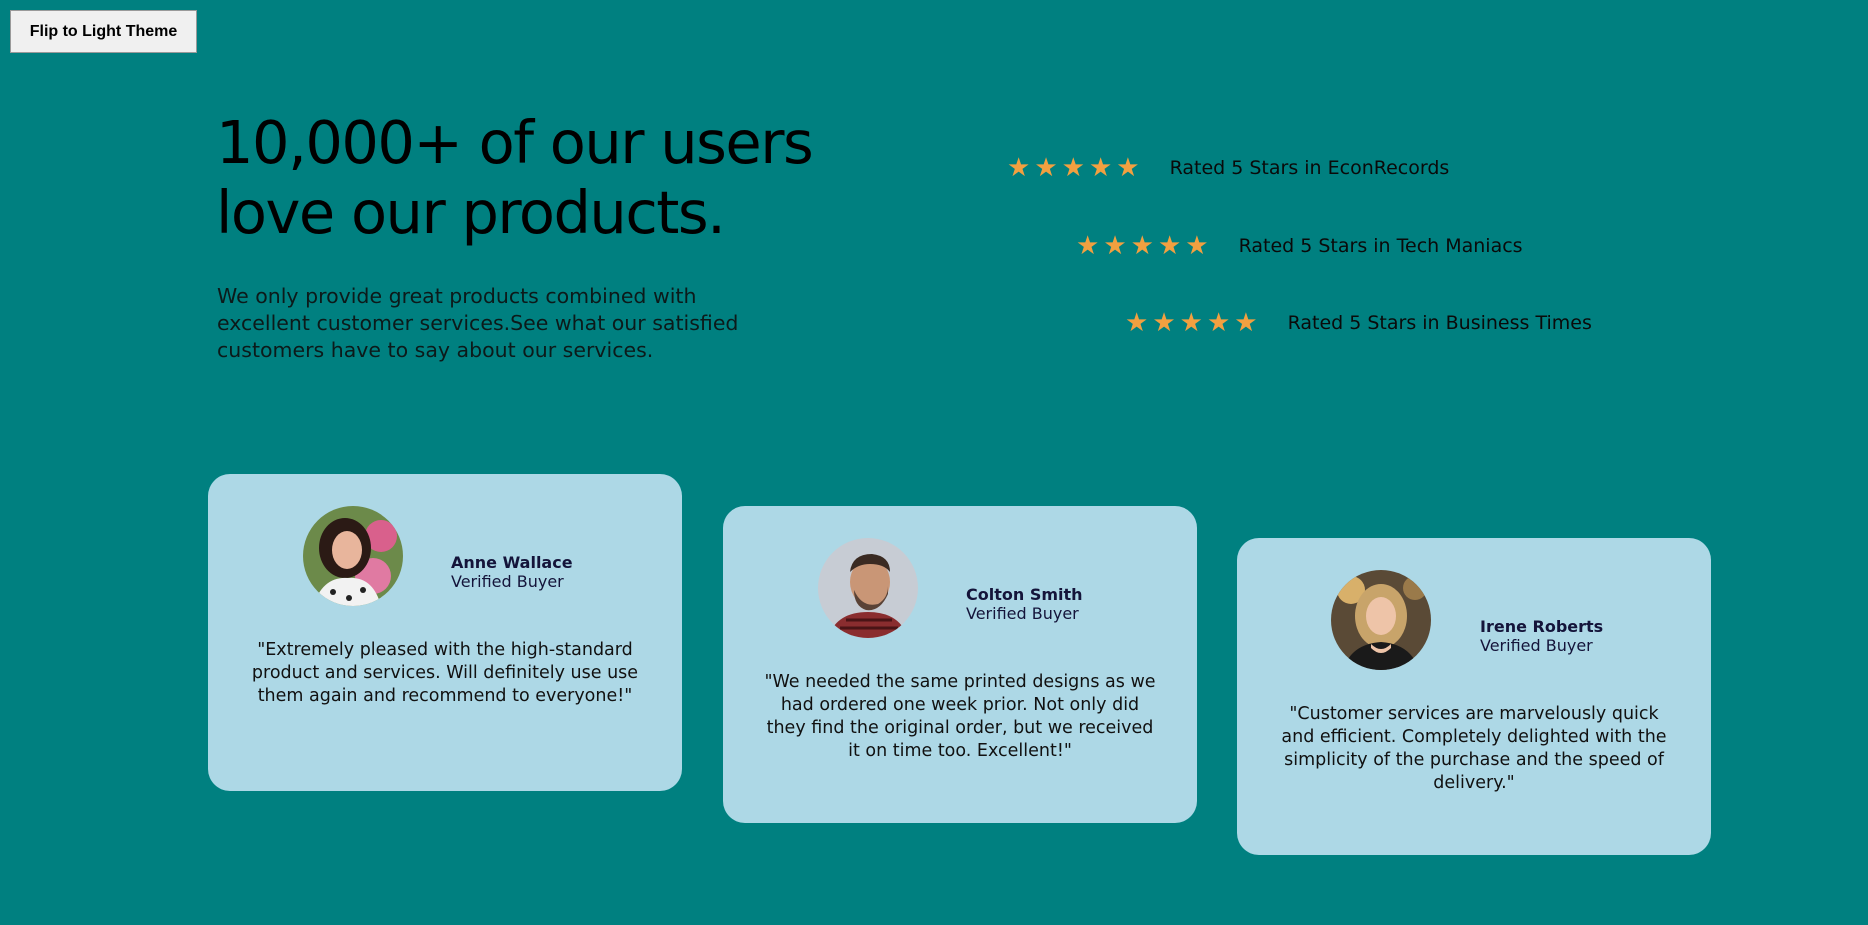  I want to click on reviewer-name: Irene Roberts, so click(1542, 626).